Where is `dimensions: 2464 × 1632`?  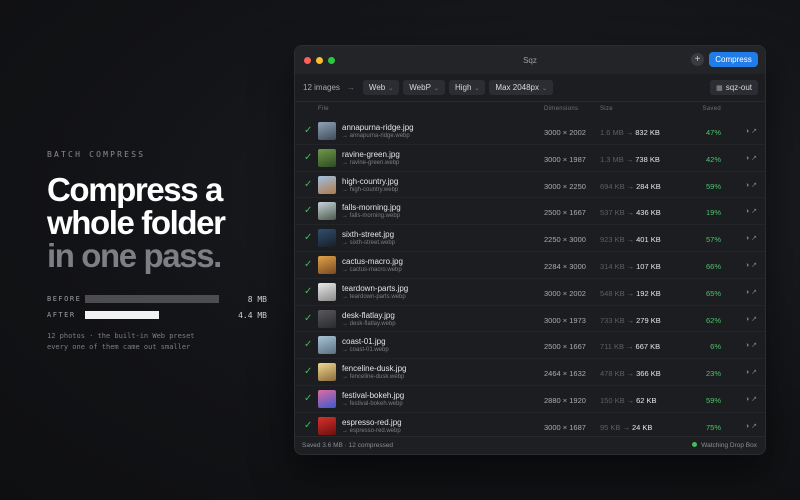
dimensions: 2464 × 1632 is located at coordinates (565, 374).